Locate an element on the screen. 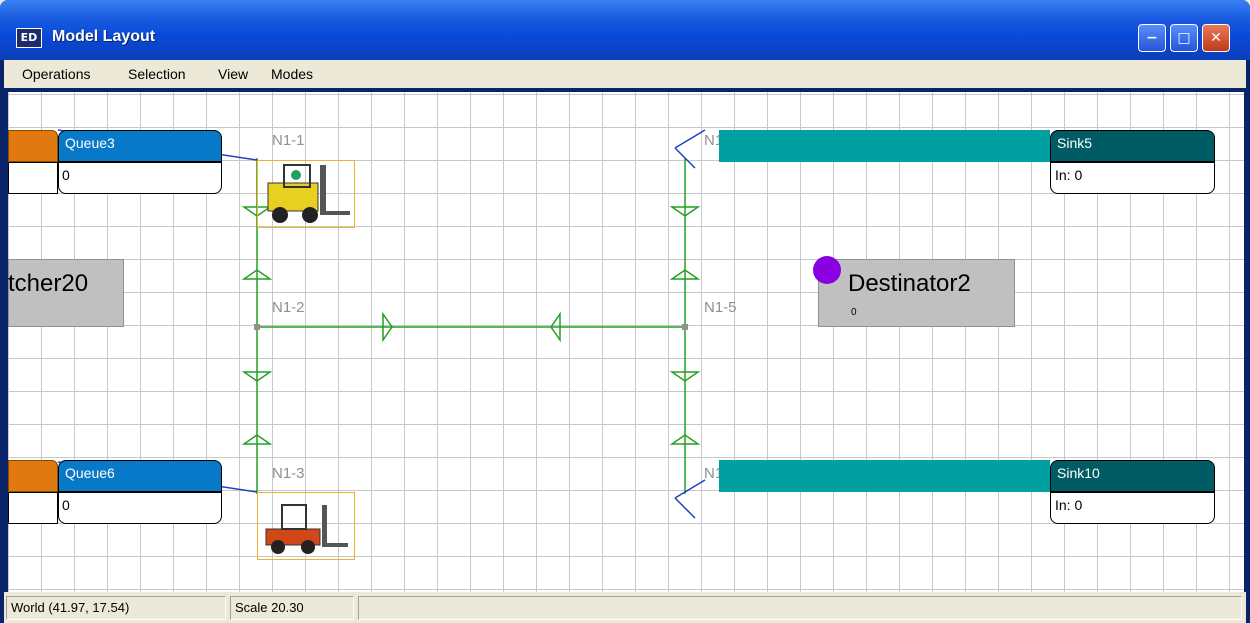 Image resolution: width=1250 pixels, height=623 pixels. status-scale: Scale 20.30 is located at coordinates (292, 608).